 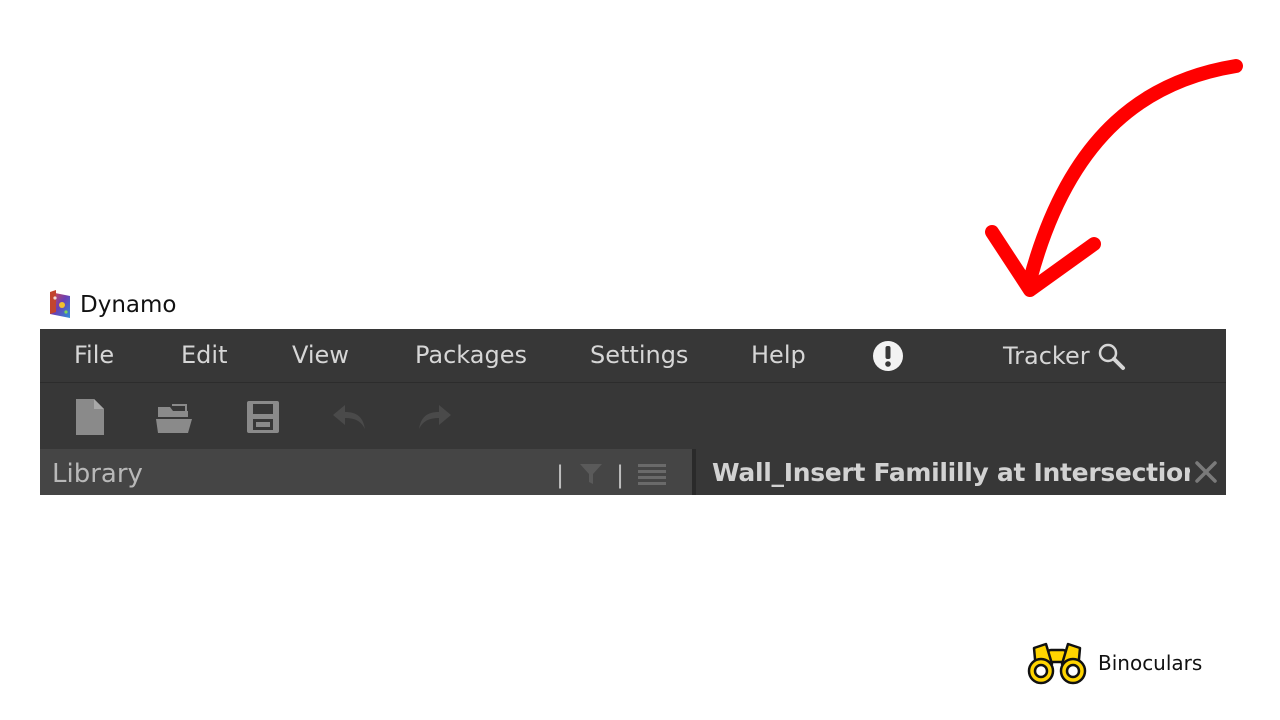 What do you see at coordinates (128, 305) in the screenshot?
I see `window-title: Dynamo` at bounding box center [128, 305].